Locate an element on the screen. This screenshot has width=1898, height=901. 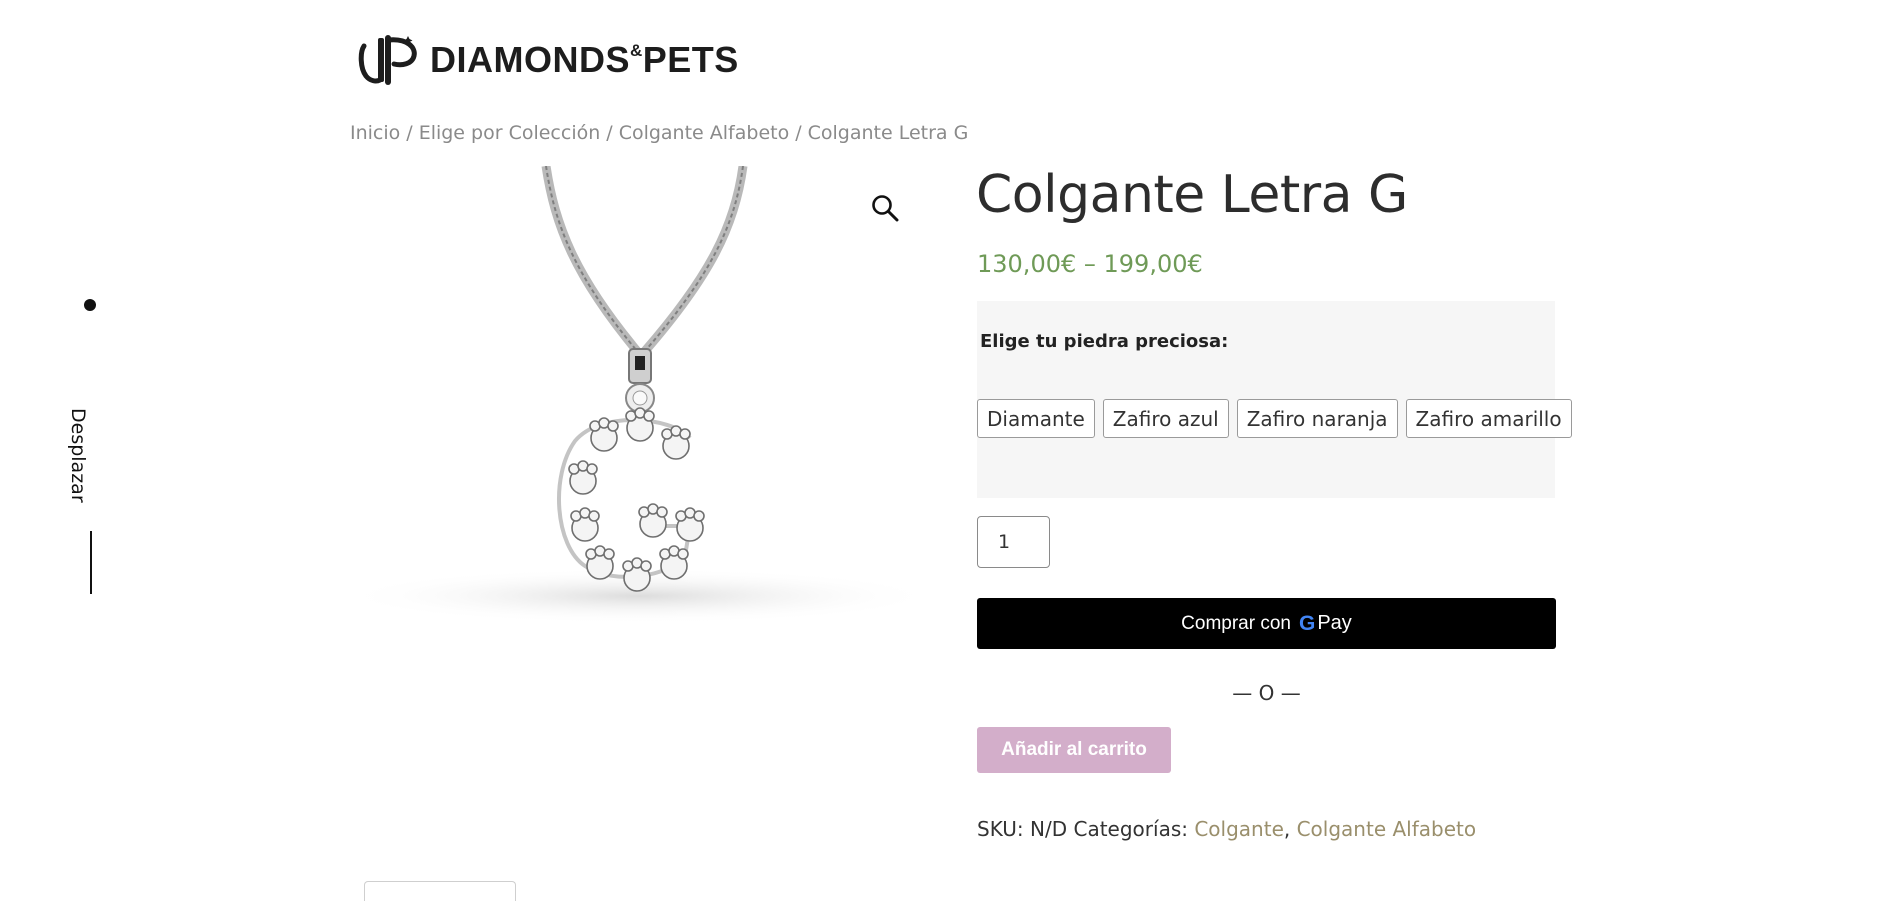
gpay-pay-text: Pay is located at coordinates (1334, 623).